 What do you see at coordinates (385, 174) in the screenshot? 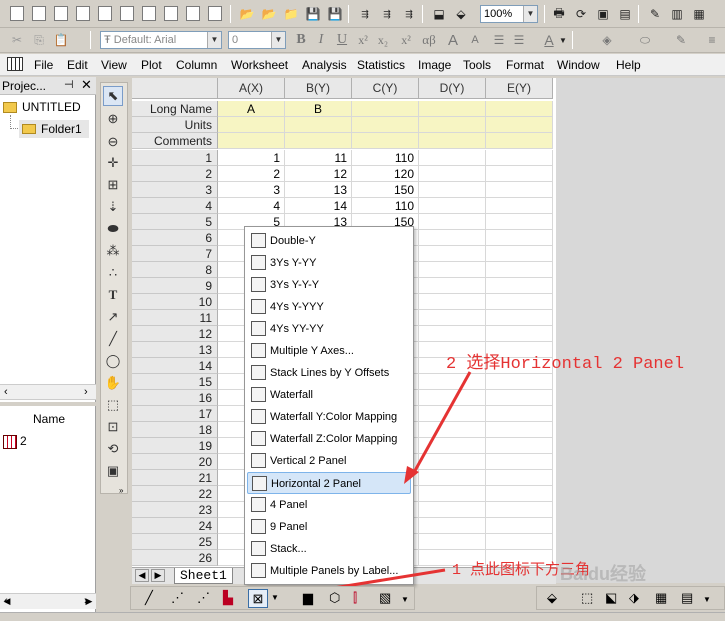
I see `table-cell: 120` at bounding box center [385, 174].